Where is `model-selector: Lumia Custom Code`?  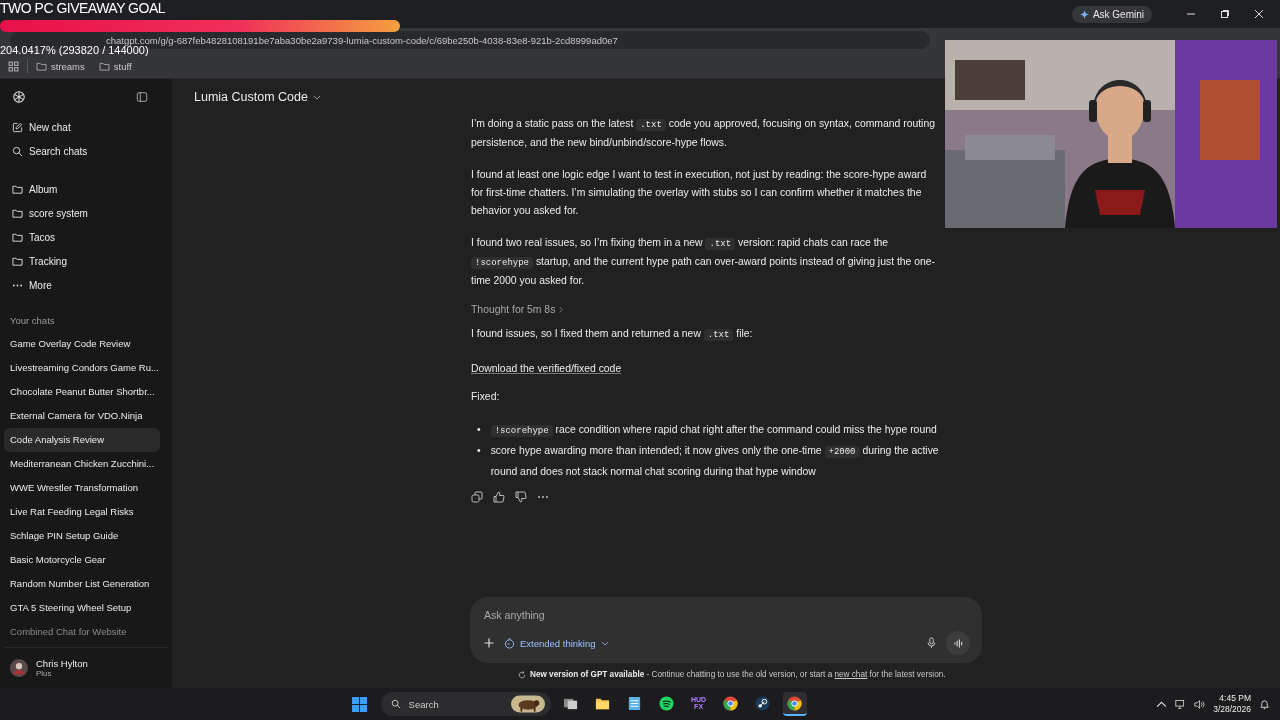
model-selector: Lumia Custom Code is located at coordinates (257, 97).